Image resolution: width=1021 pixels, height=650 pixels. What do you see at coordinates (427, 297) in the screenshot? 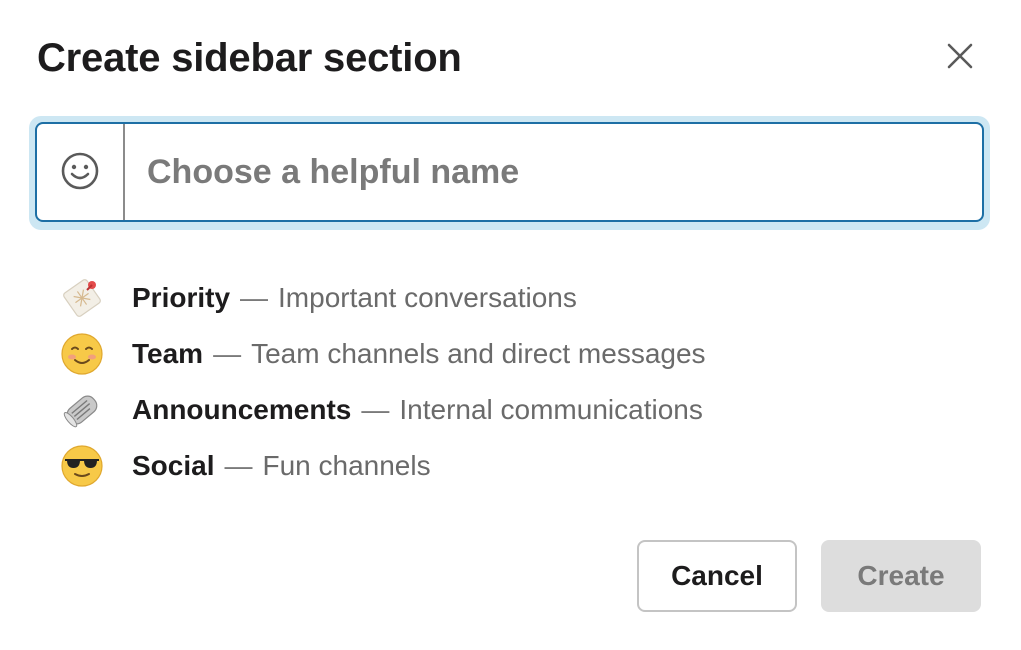
I see `suggestion-description: Important conversations` at bounding box center [427, 297].